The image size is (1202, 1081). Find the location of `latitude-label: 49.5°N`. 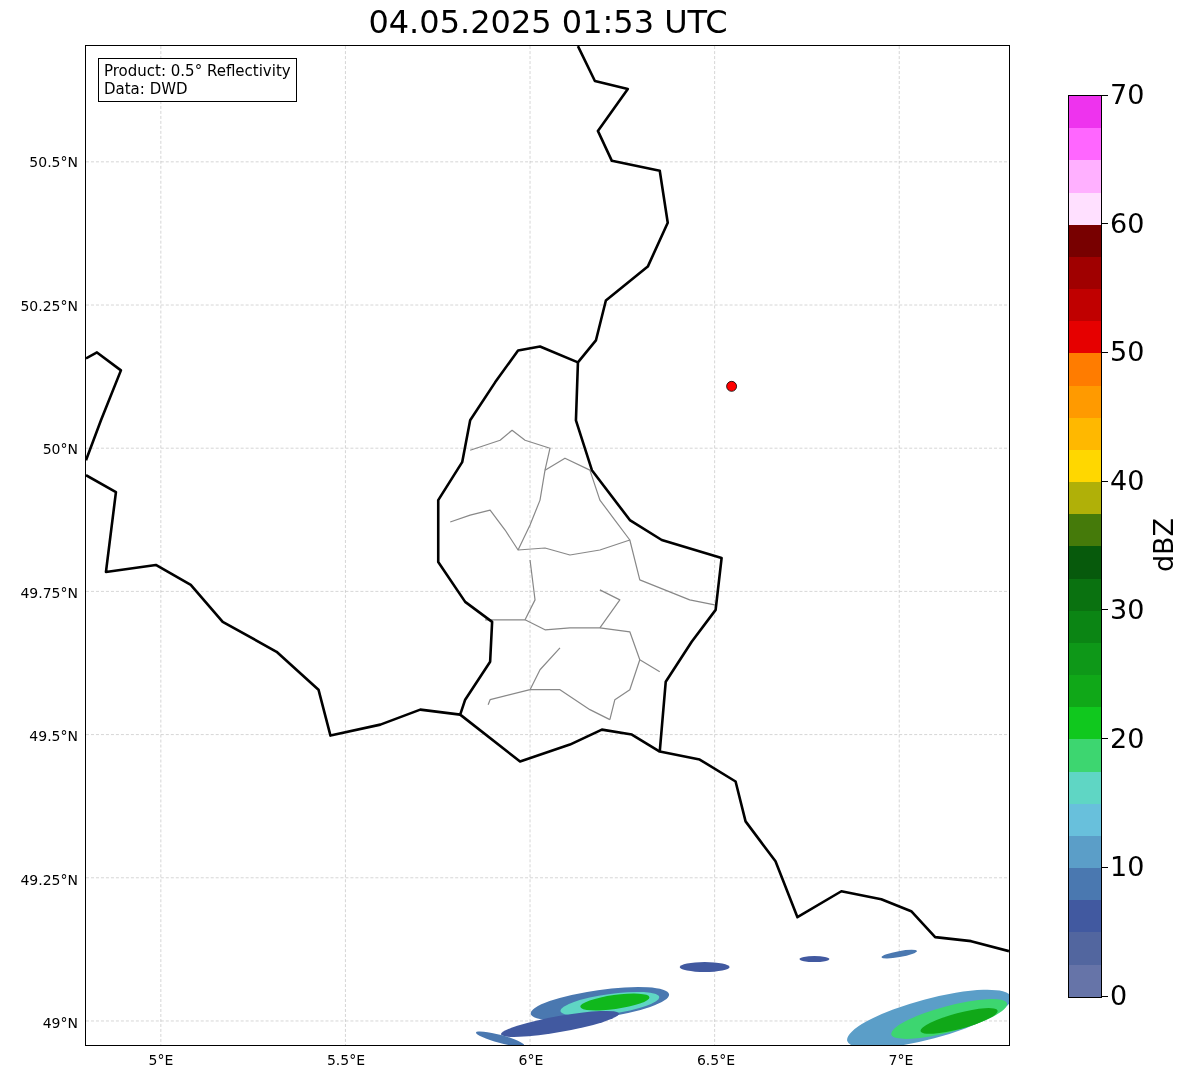

latitude-label: 49.5°N is located at coordinates (53, 736).